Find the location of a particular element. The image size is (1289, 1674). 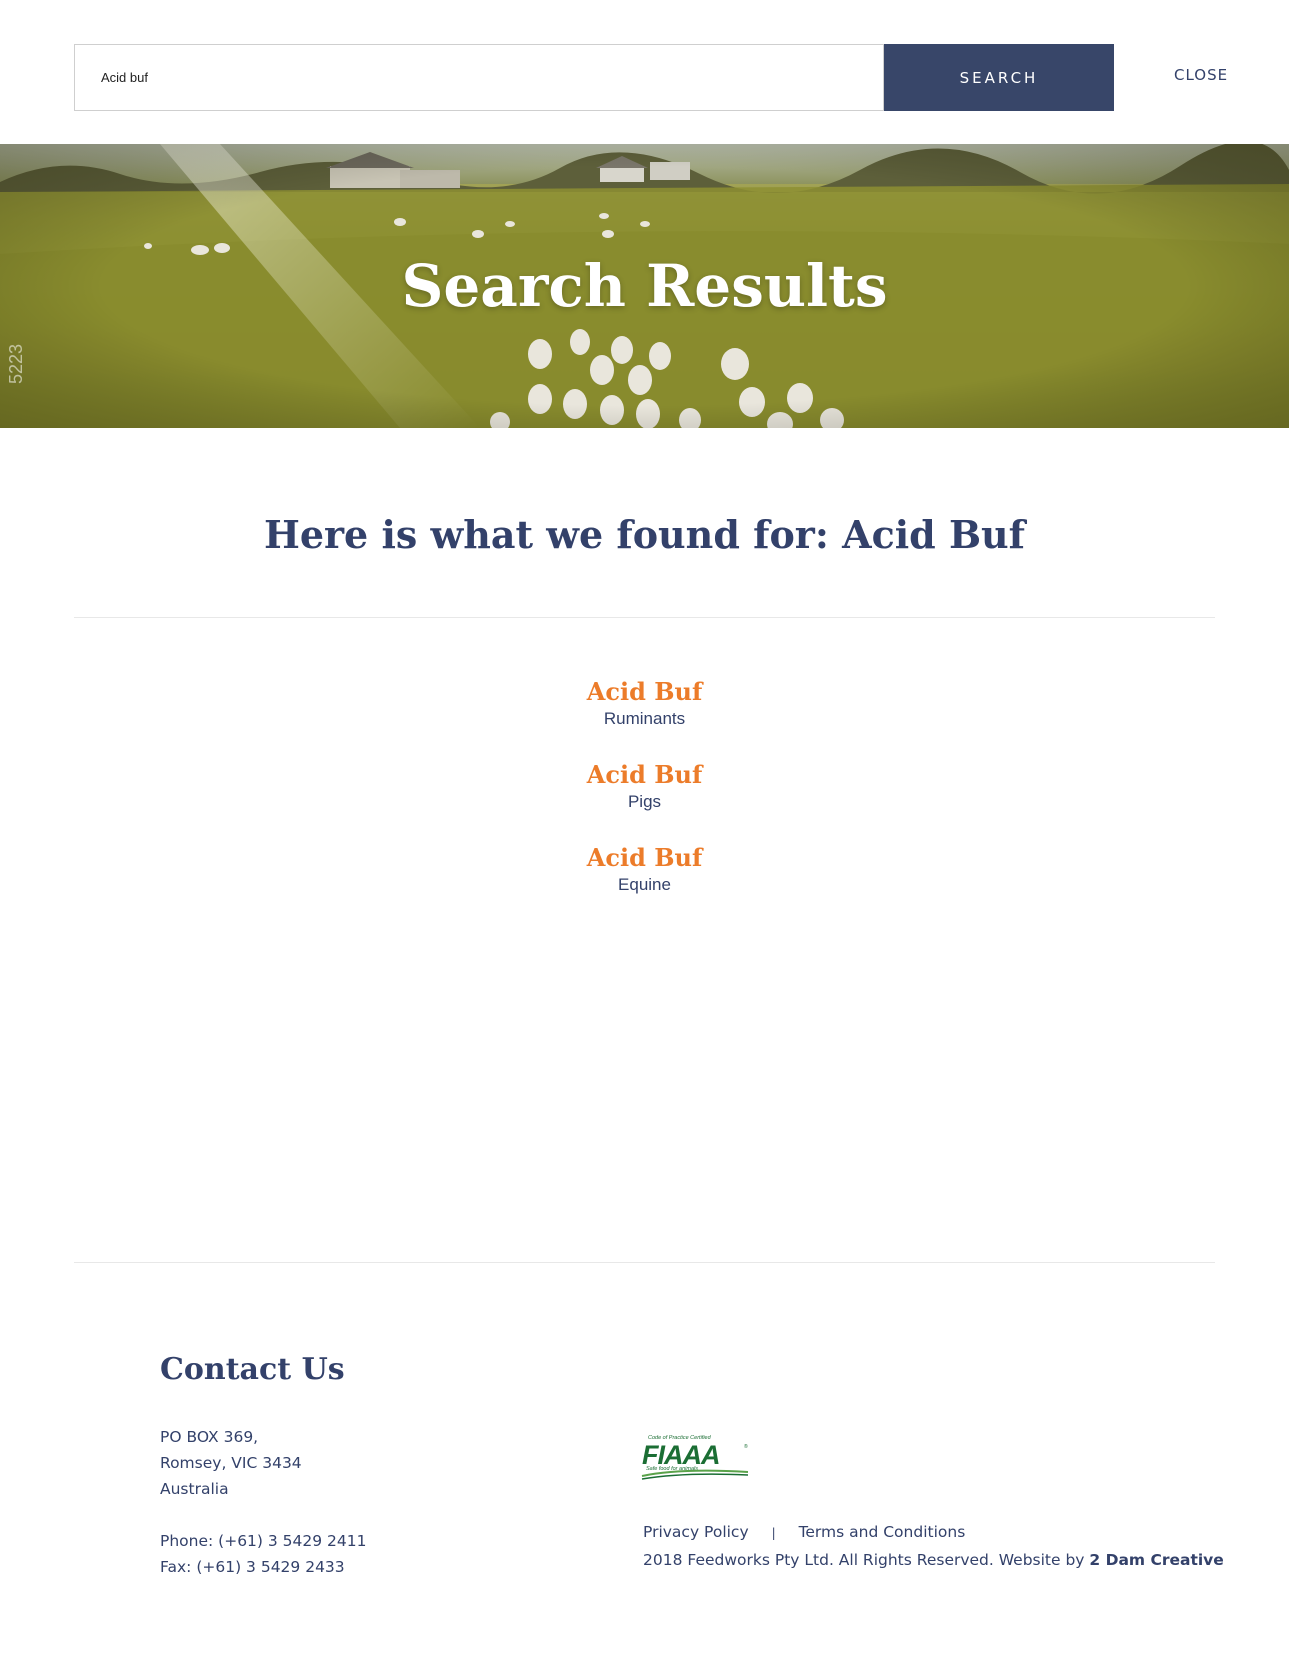

photo-number: 5223 is located at coordinates (16, 363).